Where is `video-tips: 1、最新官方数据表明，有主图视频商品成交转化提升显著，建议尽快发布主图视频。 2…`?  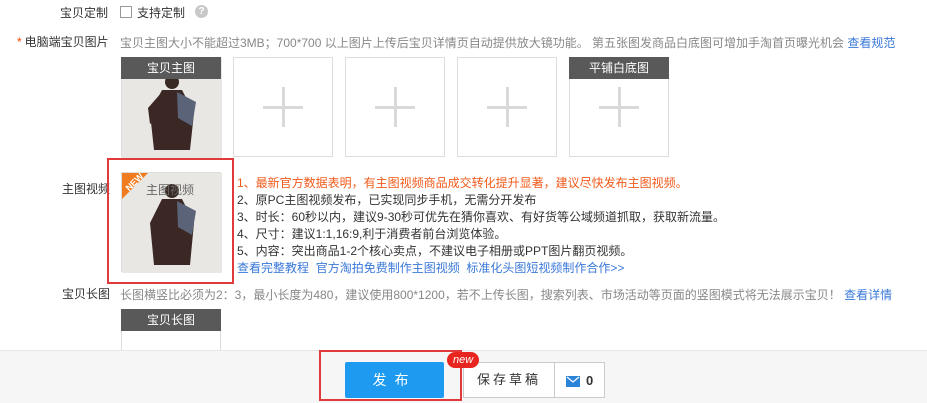 video-tips: 1、最新官方数据表明，有主图视频商品成交转化提升显著，建议尽快发布主图视频。 2… is located at coordinates (481, 226).